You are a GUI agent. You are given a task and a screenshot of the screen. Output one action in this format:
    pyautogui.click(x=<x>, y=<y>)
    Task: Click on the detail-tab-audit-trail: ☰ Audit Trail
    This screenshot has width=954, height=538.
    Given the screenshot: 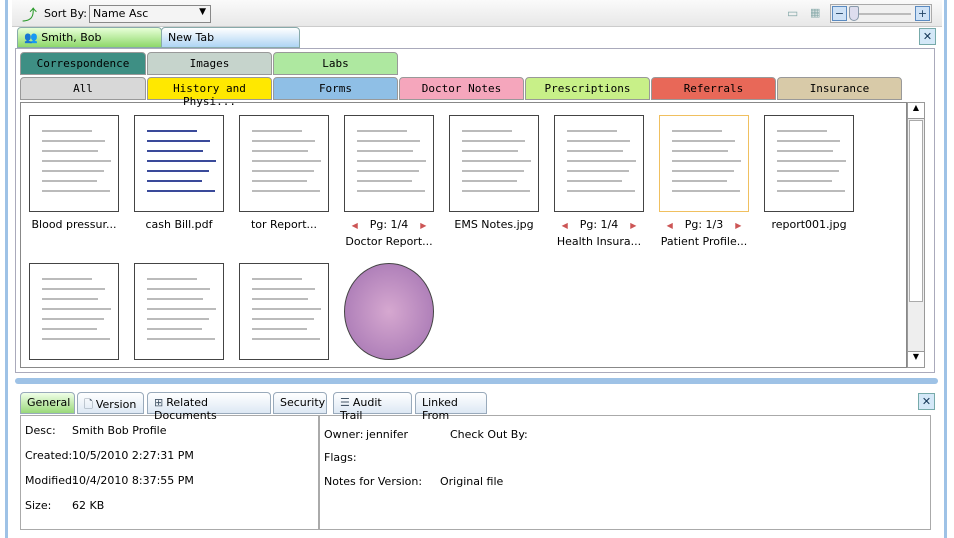 What is the action you would take?
    pyautogui.click(x=372, y=407)
    